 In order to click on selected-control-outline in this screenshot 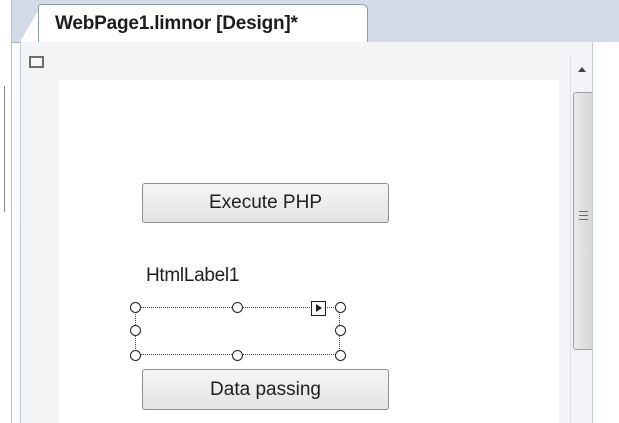, I will do `click(237, 331)`.